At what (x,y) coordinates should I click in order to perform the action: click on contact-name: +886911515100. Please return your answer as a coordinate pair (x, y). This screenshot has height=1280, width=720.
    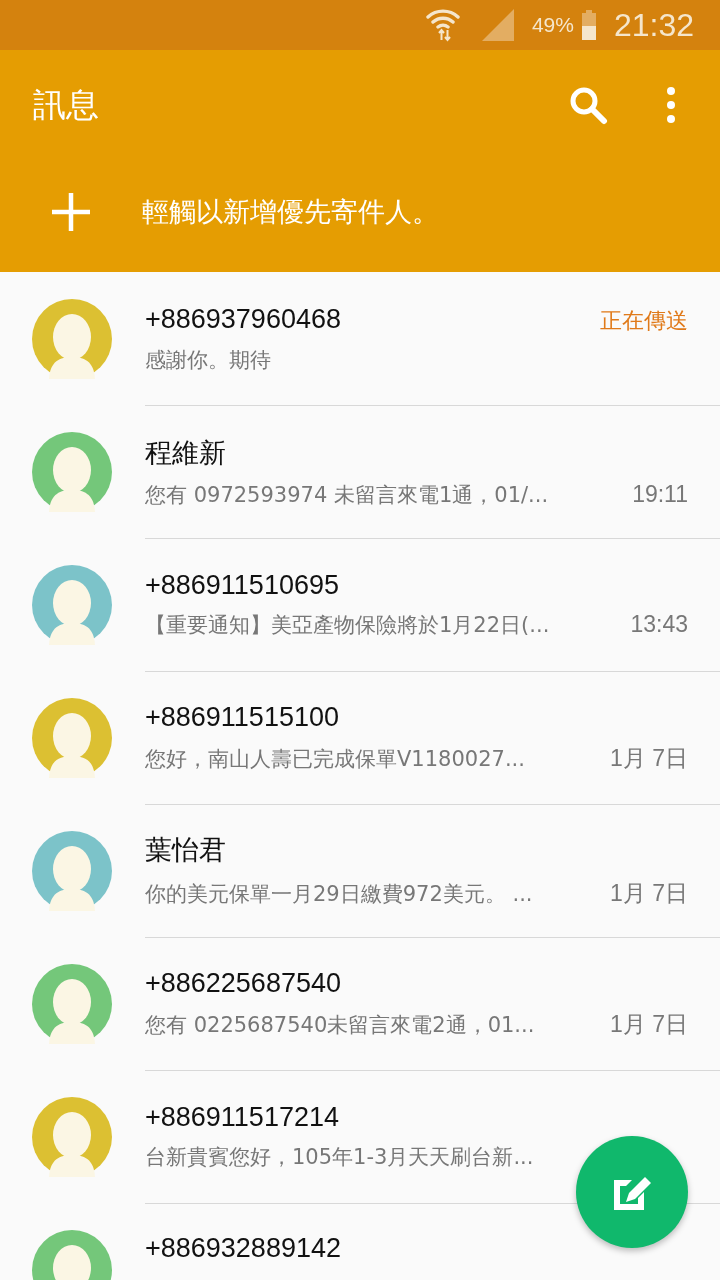
    Looking at the image, I should click on (242, 717).